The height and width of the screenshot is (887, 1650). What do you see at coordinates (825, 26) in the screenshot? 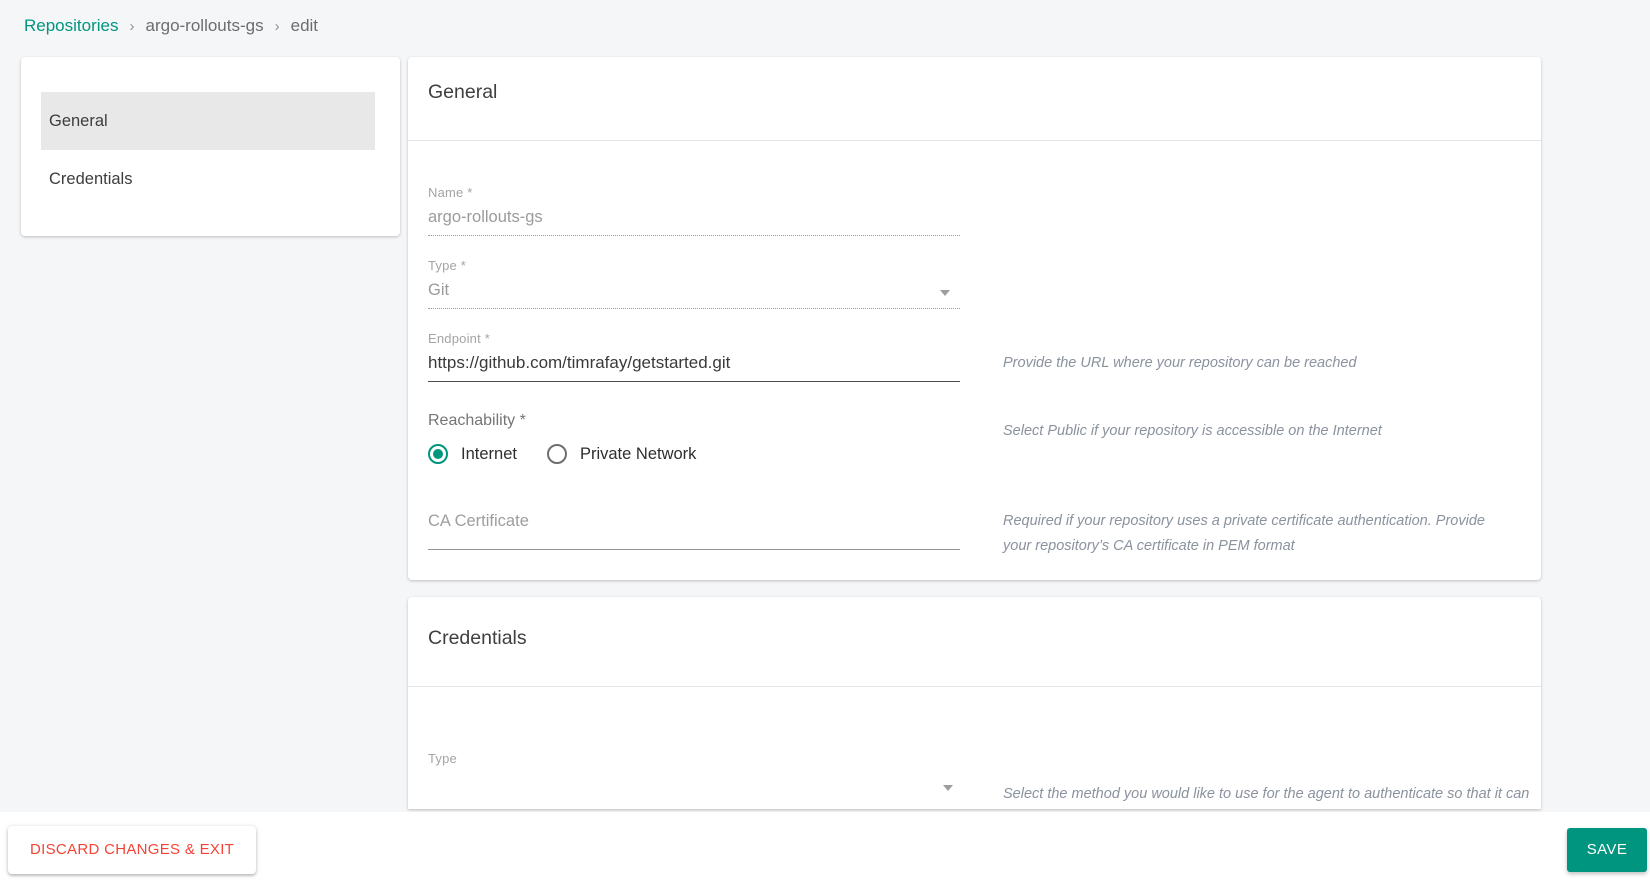
I see `breadcrumb: Repositories › argo-rollouts-gs › edit` at bounding box center [825, 26].